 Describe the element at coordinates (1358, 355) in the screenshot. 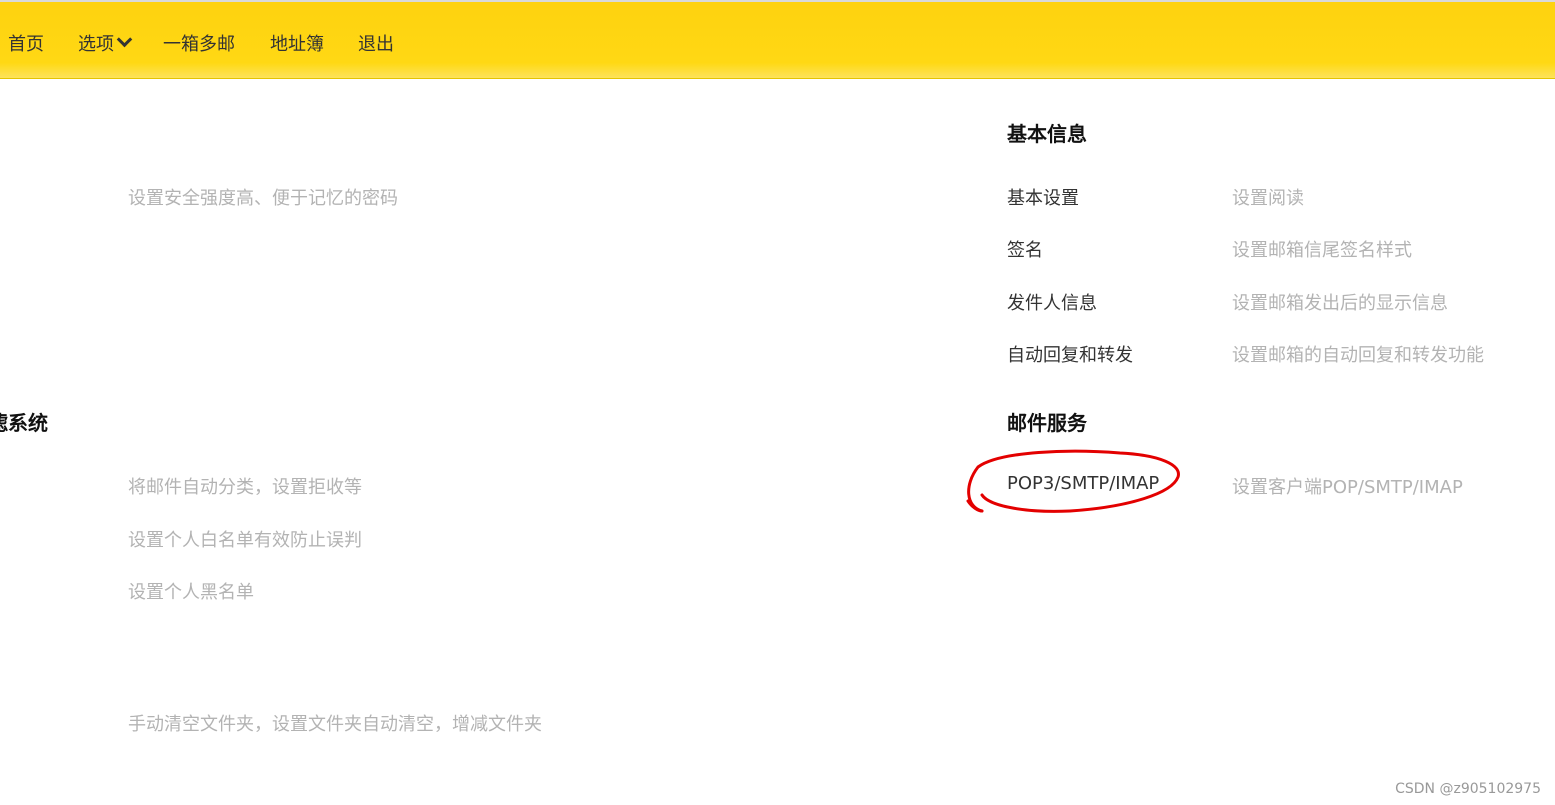

I see `auto-reply-forward-description: 设置邮箱的自动回复和转发功能` at that location.